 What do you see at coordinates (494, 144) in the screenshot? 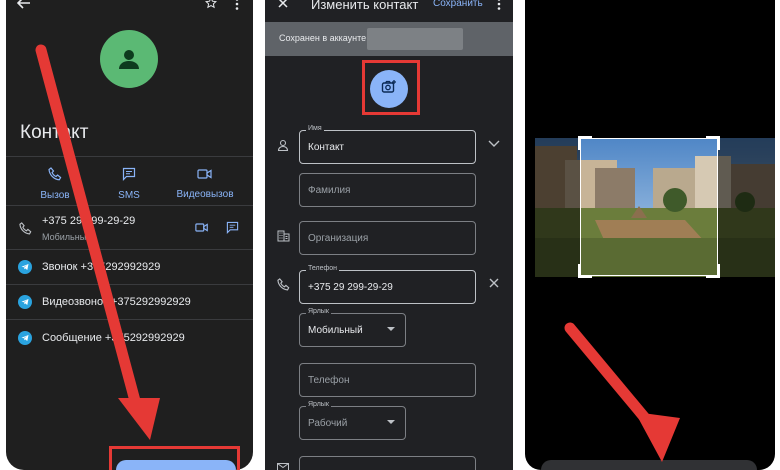
I see `chevron-down-icon` at bounding box center [494, 144].